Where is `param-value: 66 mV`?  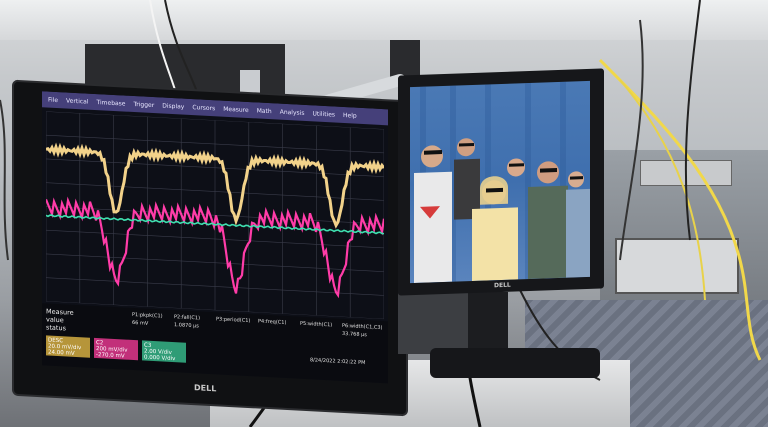 param-value: 66 mV is located at coordinates (140, 323).